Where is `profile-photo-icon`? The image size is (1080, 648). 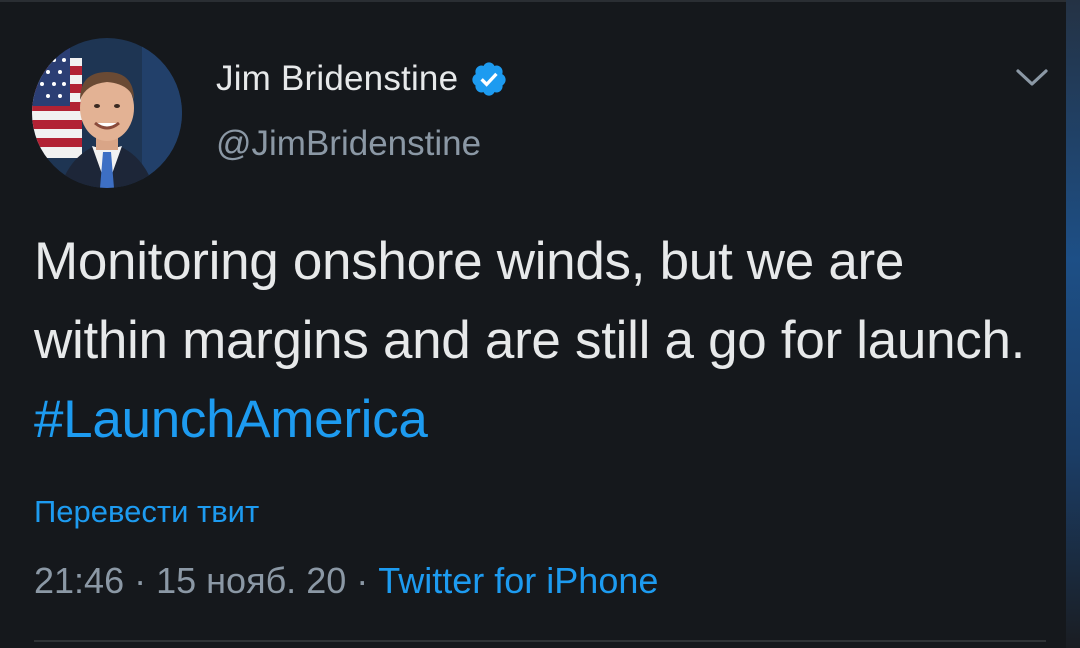
profile-photo-icon is located at coordinates (107, 113).